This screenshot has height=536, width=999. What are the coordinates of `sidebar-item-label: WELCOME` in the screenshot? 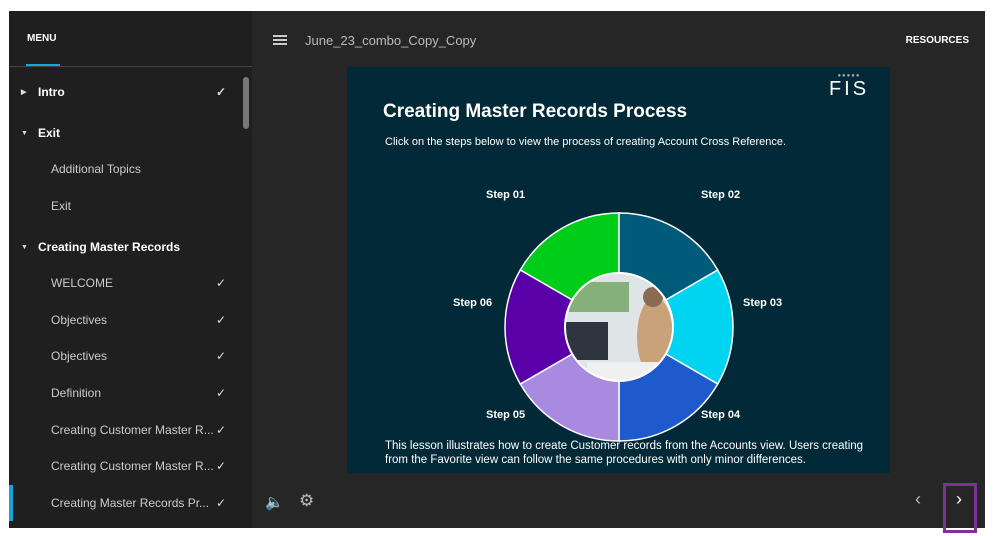 It's located at (82, 283).